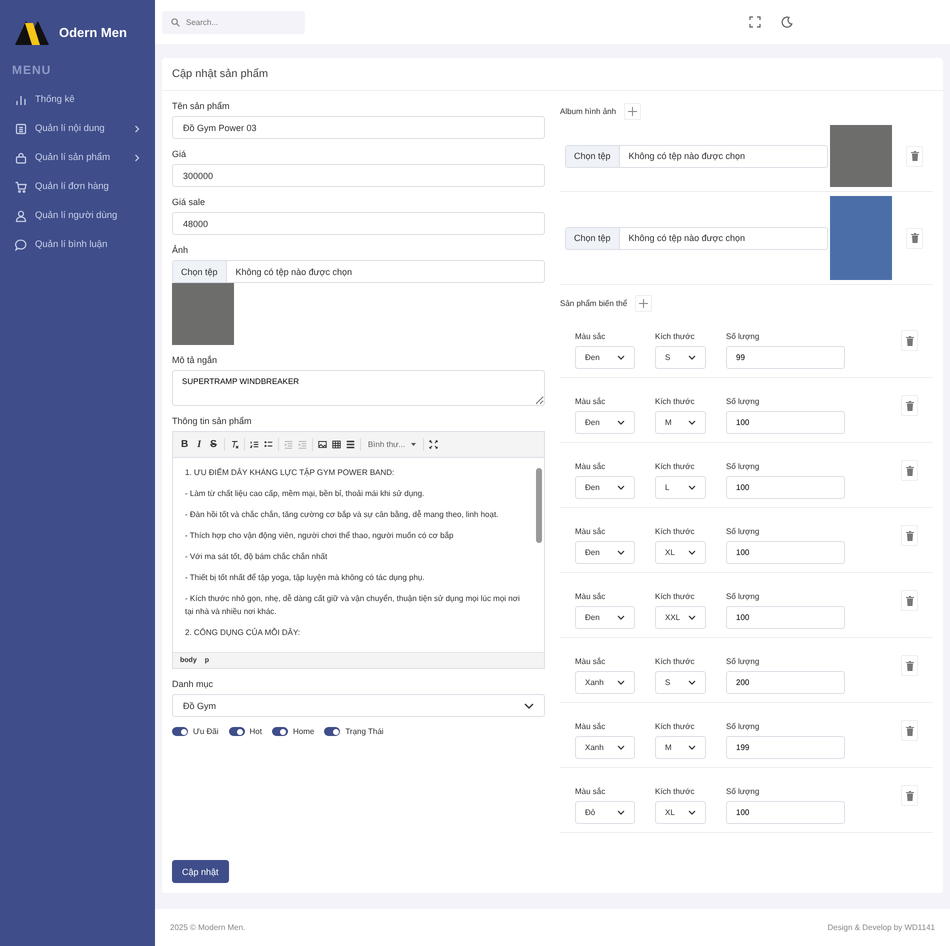 The width and height of the screenshot is (950, 946). Describe the element at coordinates (234, 444) in the screenshot. I see `clear-format-icon` at that location.